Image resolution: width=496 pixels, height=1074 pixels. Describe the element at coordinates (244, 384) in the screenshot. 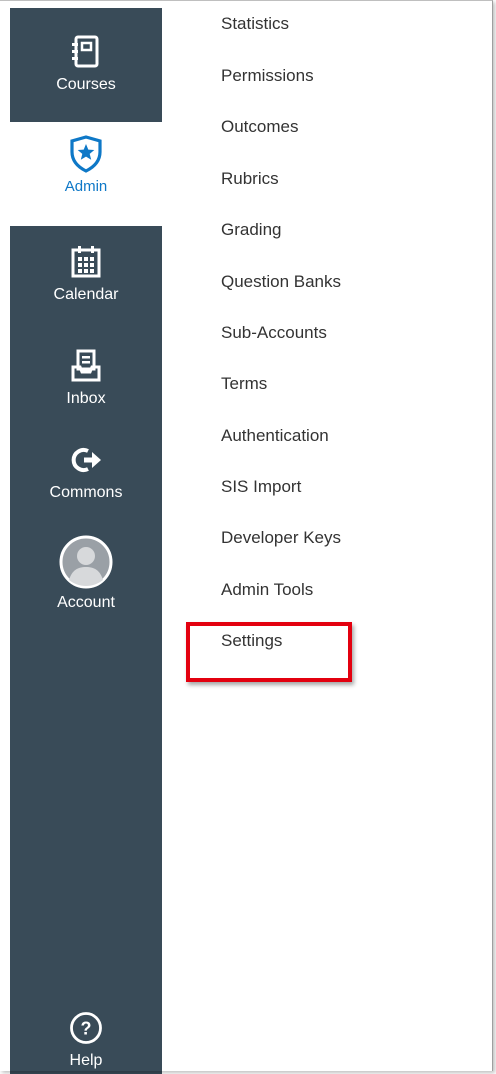

I see `admin-menu-item-terms: Terms` at that location.